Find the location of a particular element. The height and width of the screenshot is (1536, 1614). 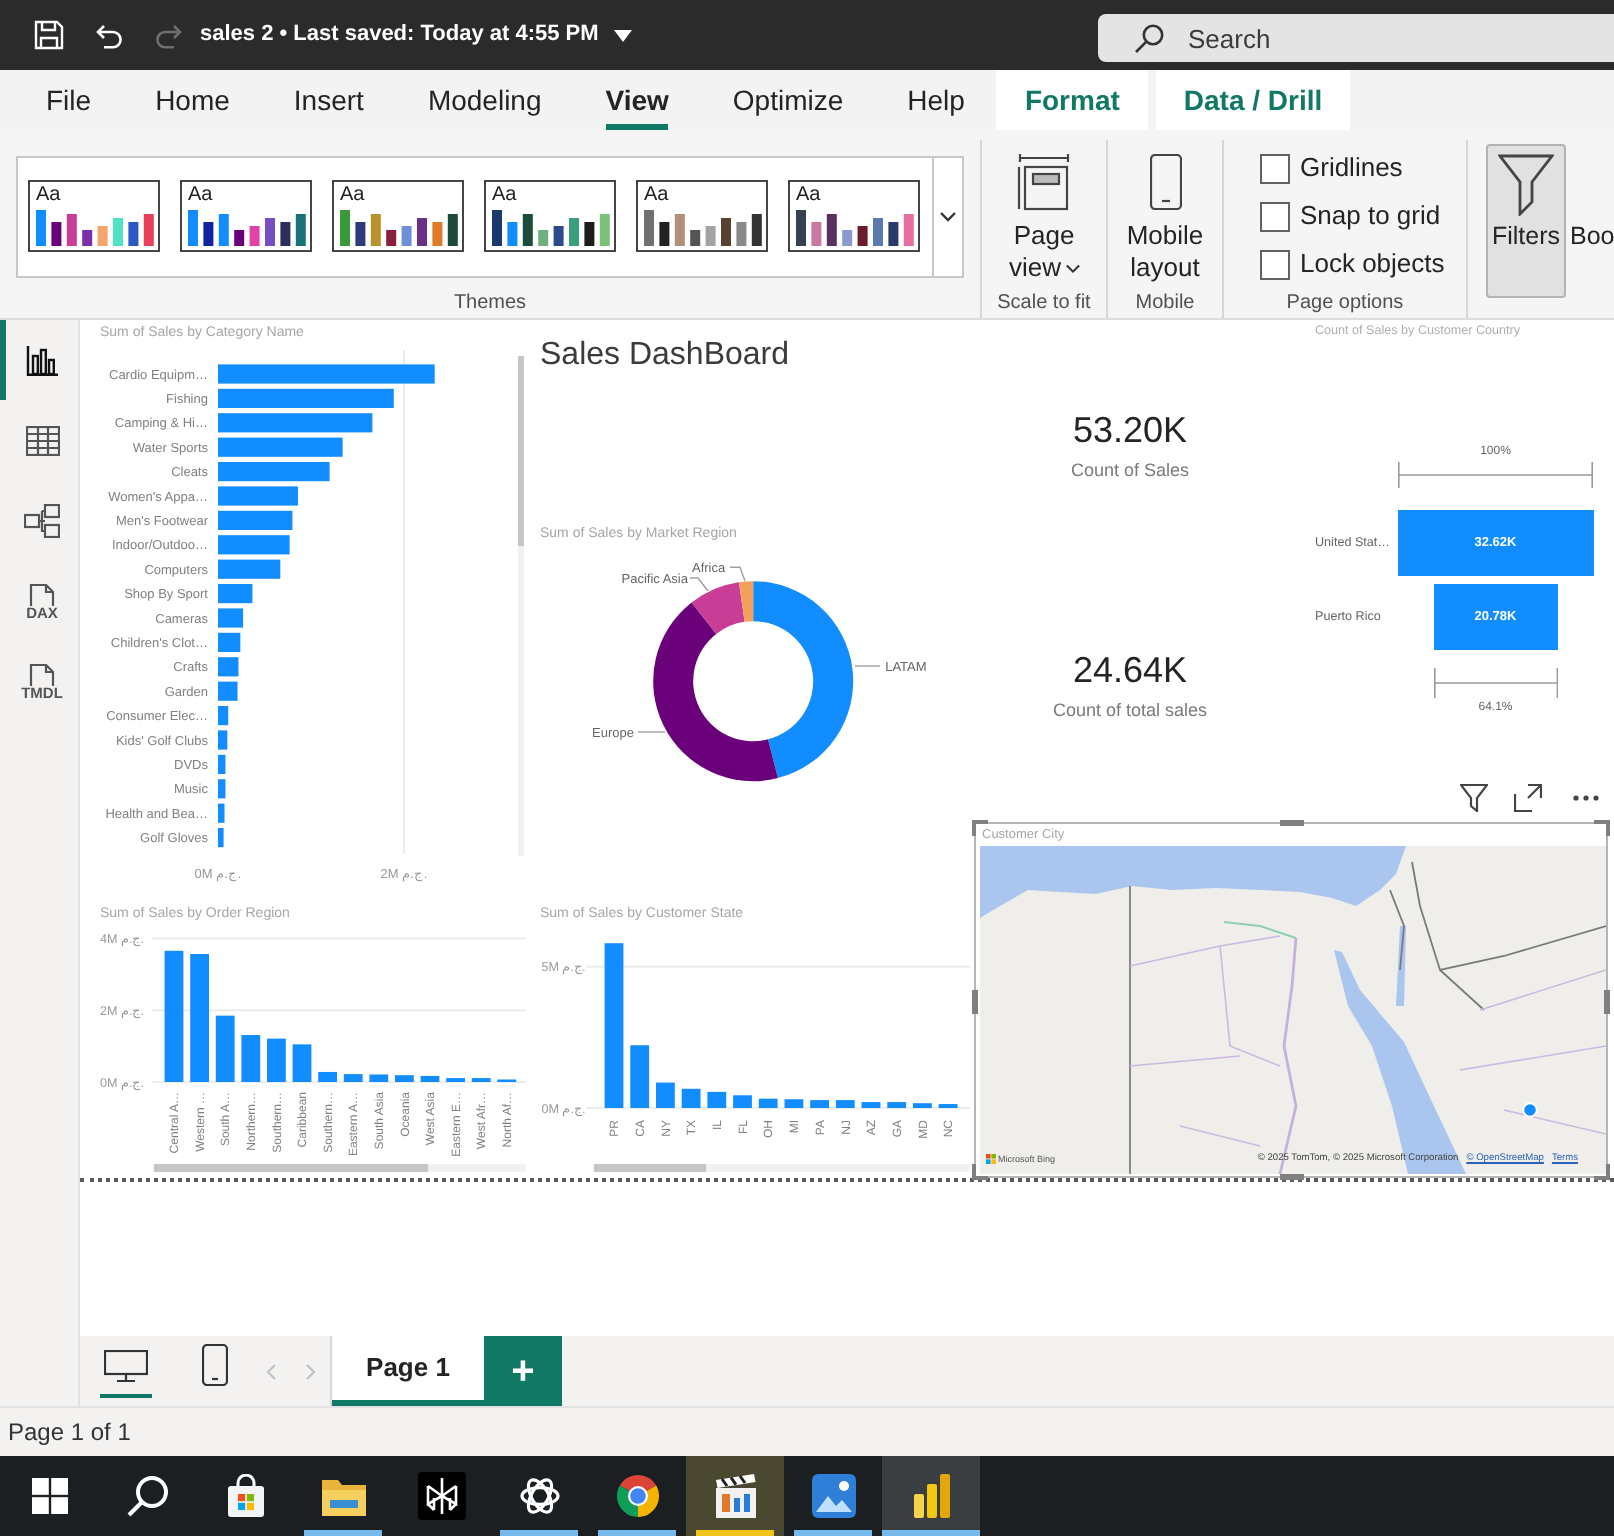

asterisk-logo-icon is located at coordinates (441, 1496).